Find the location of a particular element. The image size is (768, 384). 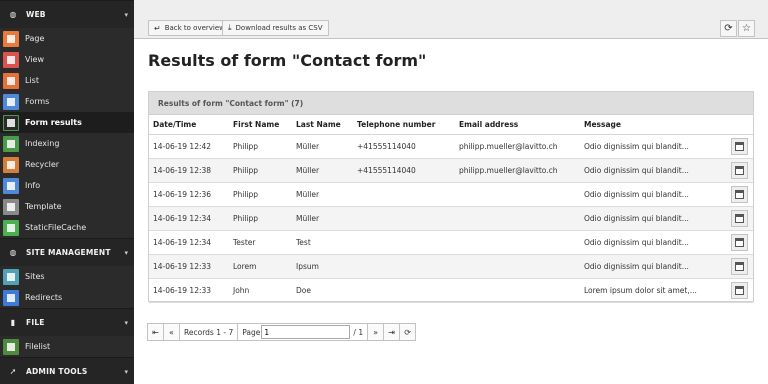

sidebar-item-label: StaticFileCache is located at coordinates (56, 227).